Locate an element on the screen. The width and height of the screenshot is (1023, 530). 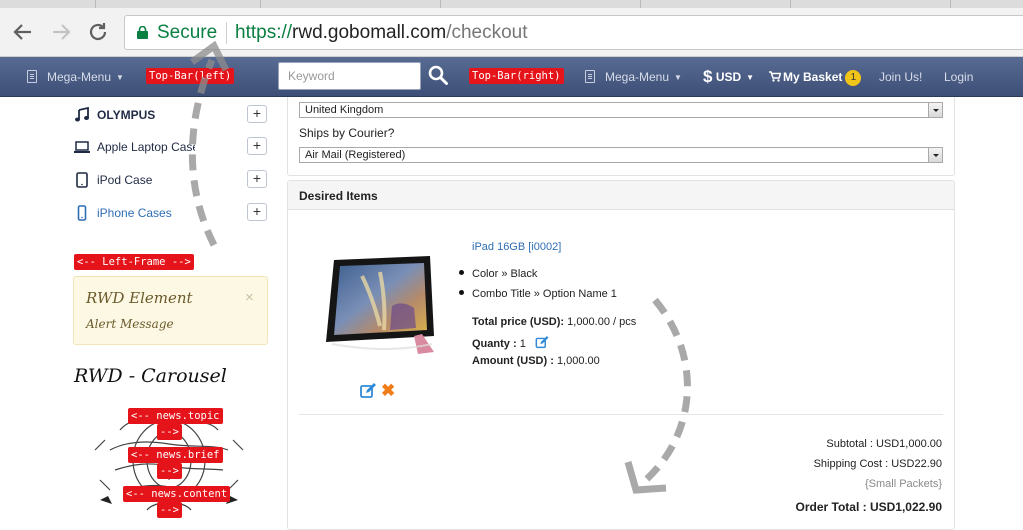
total-price-label: Total price (USD): is located at coordinates (518, 322).